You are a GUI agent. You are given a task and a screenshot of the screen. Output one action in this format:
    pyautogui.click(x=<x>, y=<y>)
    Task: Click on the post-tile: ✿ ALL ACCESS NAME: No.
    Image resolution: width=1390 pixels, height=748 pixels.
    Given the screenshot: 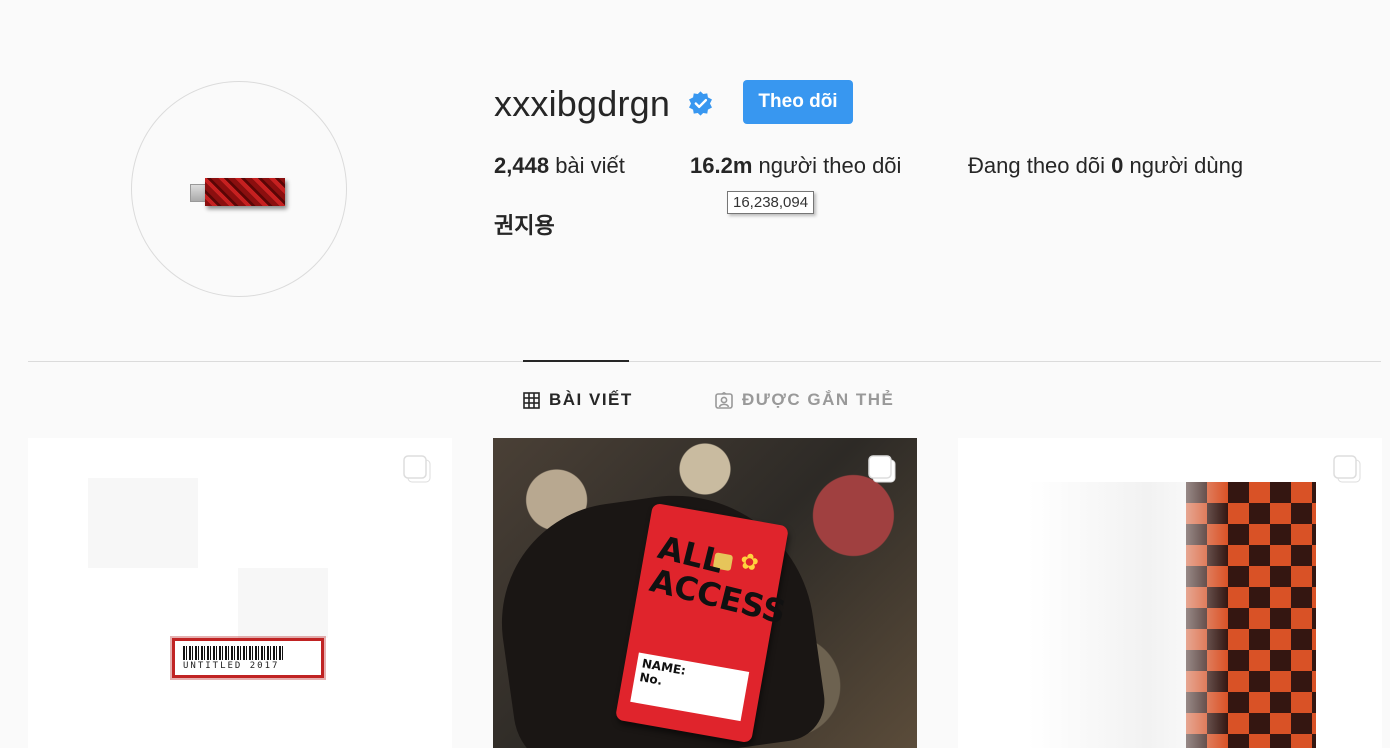 What is the action you would take?
    pyautogui.click(x=705, y=593)
    